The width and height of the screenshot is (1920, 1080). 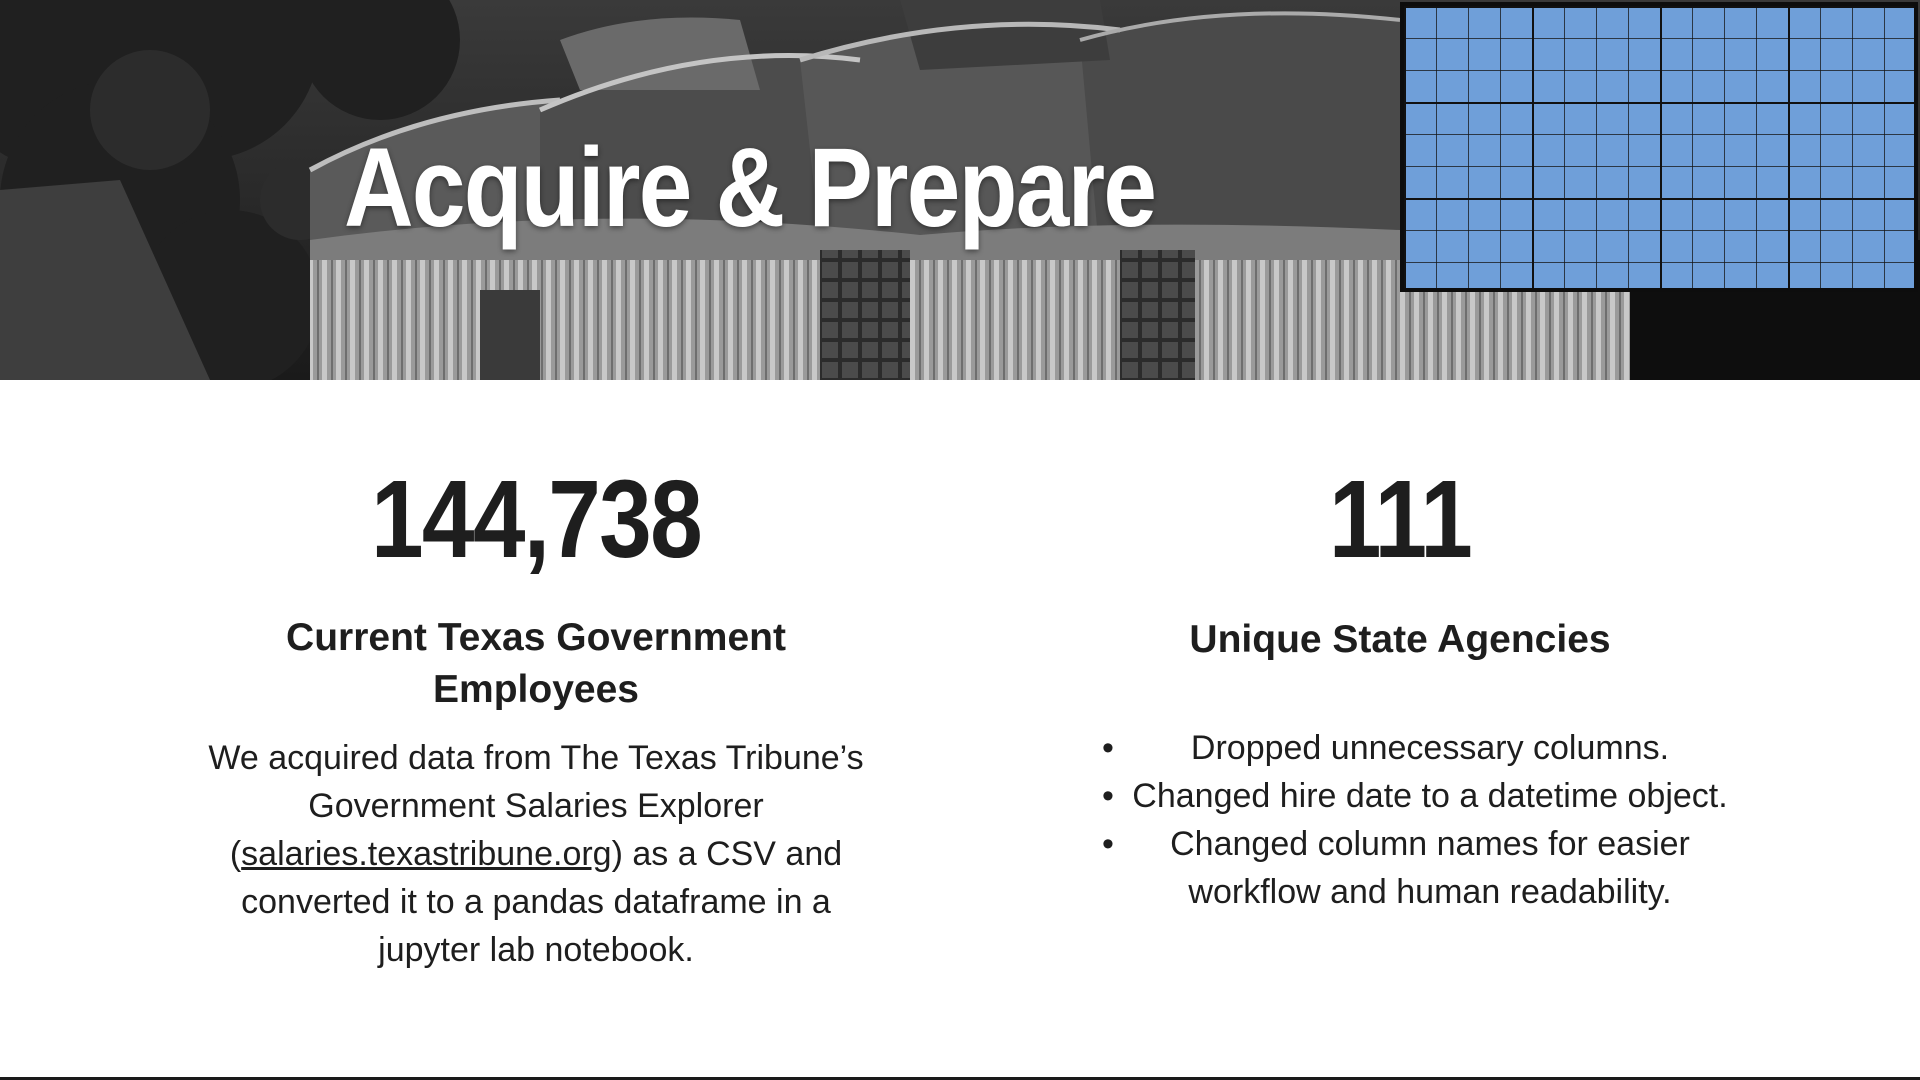 I want to click on employee-count: 144,738, so click(x=537, y=519).